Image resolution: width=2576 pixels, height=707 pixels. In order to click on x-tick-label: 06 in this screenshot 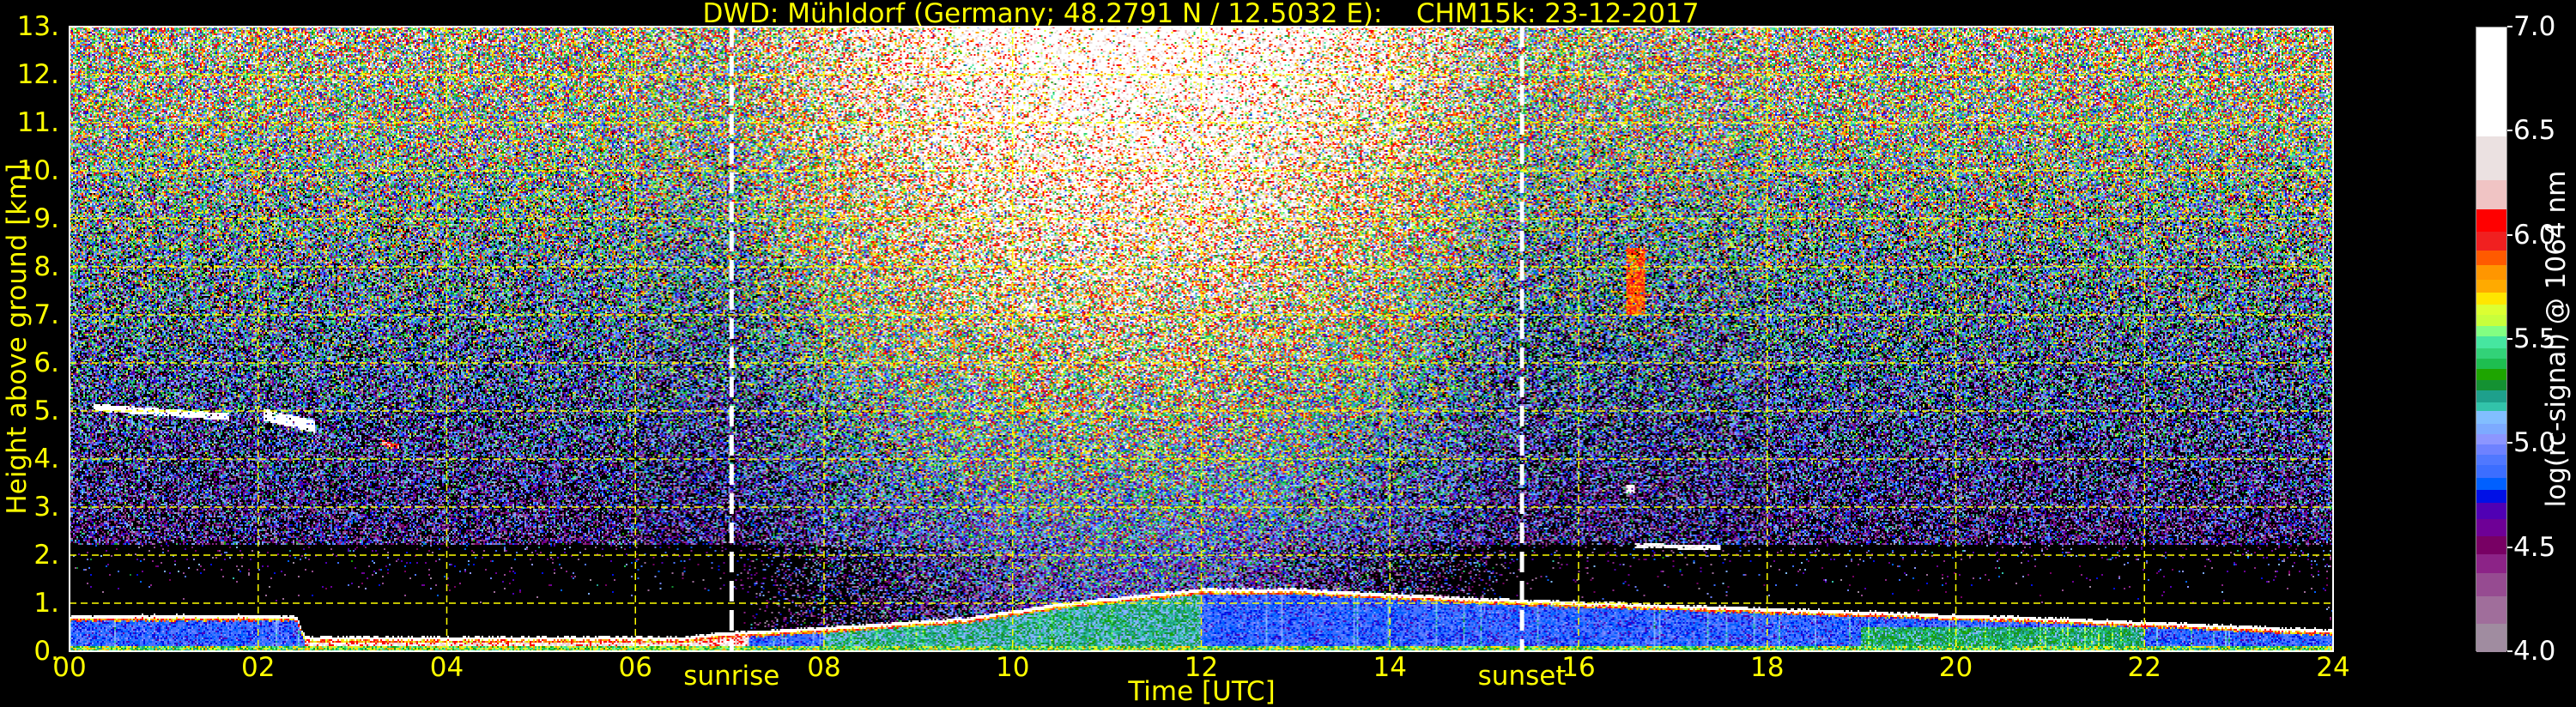, I will do `click(635, 667)`.